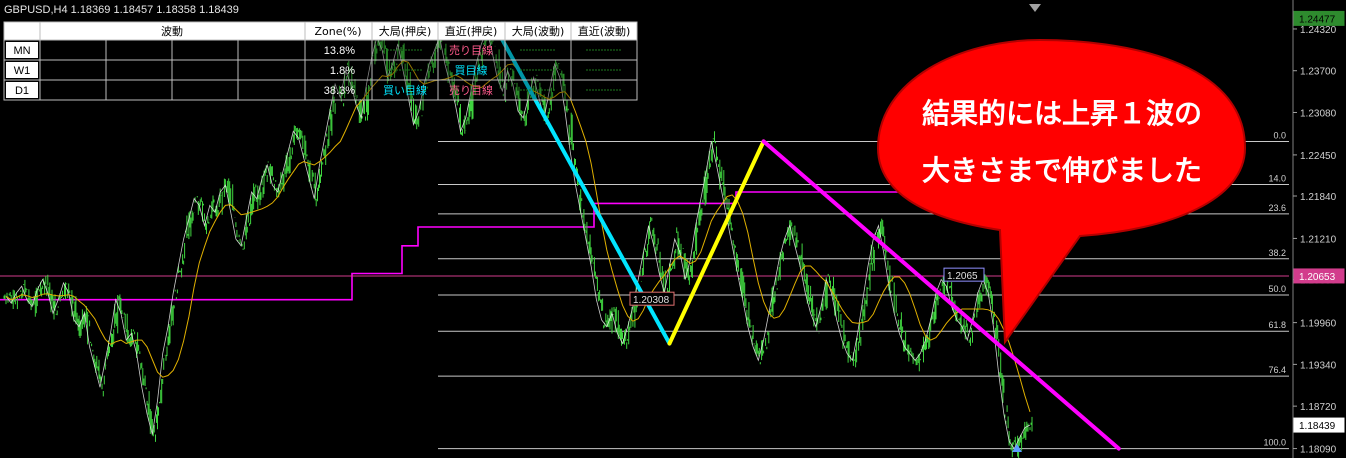 The height and width of the screenshot is (458, 1346). I want to click on fib-level-label: 0.0, so click(1279, 135).